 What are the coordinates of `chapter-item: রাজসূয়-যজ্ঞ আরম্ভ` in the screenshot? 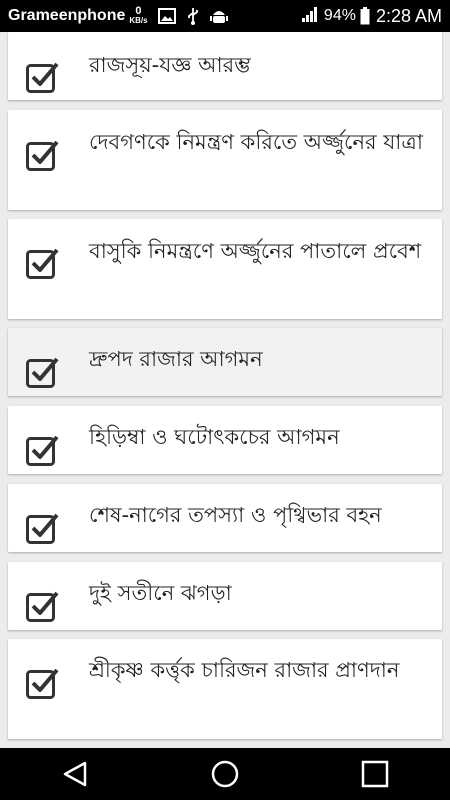 It's located at (225, 66).